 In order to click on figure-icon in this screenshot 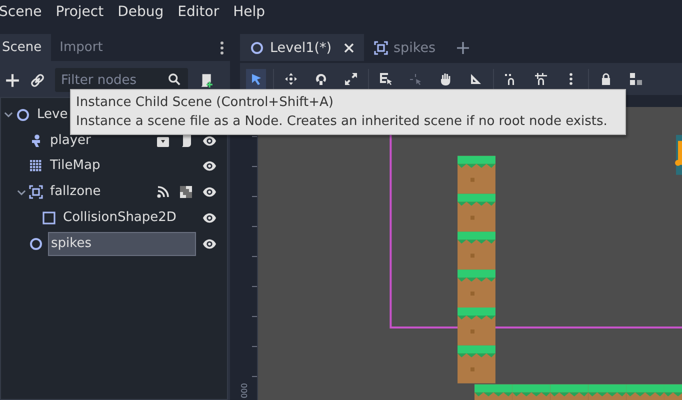, I will do `click(36, 141)`.